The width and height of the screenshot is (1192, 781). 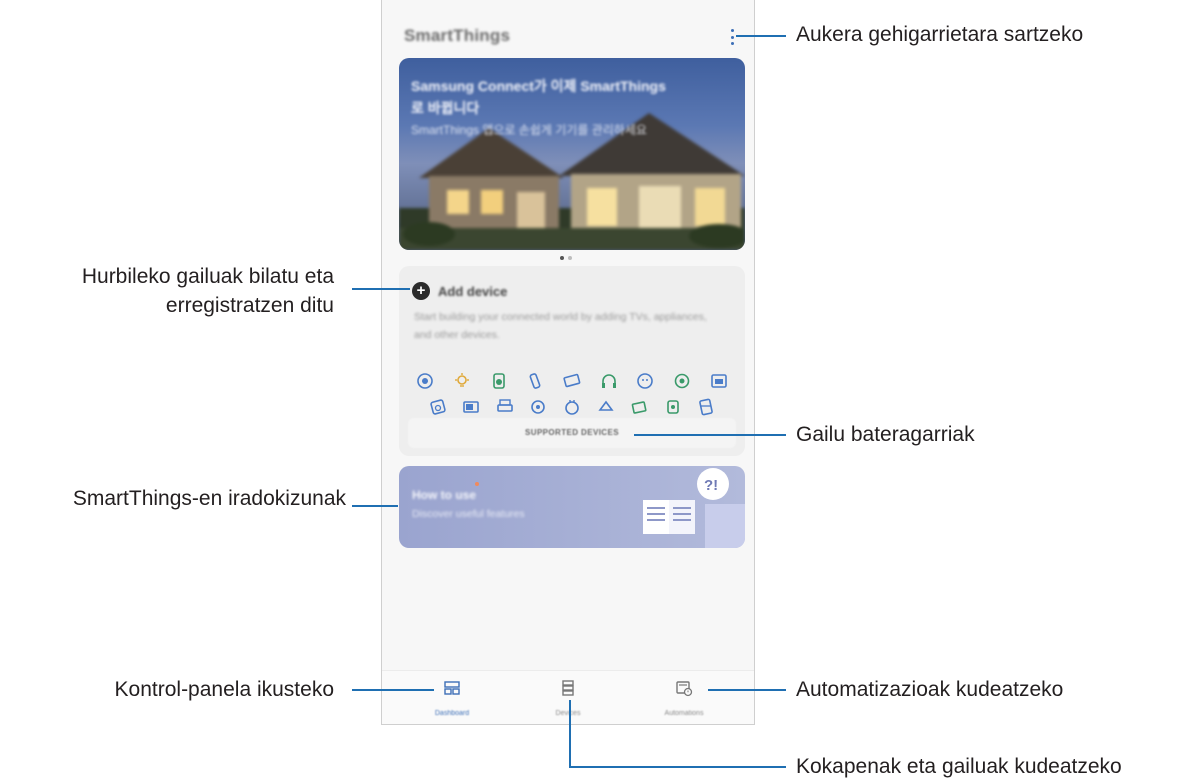 I want to click on automations-icon, so click(x=684, y=689).